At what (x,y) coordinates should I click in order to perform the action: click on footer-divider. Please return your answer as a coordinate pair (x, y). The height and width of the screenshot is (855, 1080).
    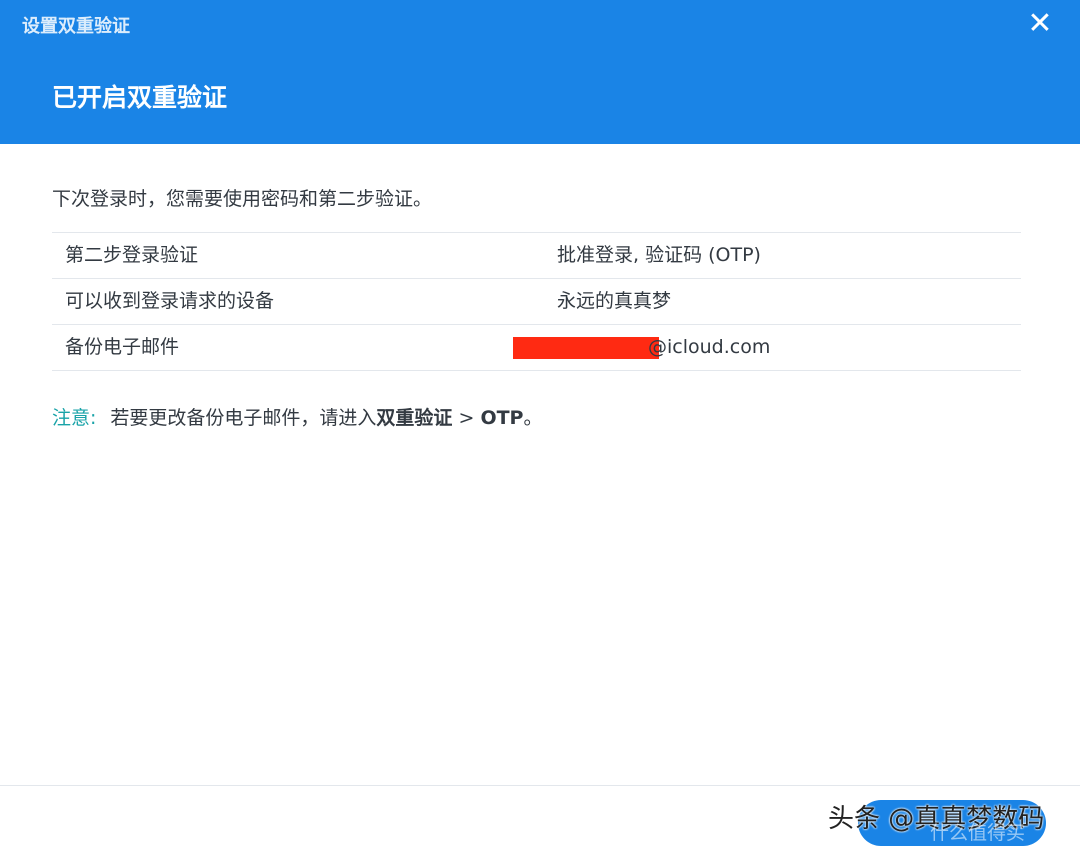
    Looking at the image, I should click on (540, 785).